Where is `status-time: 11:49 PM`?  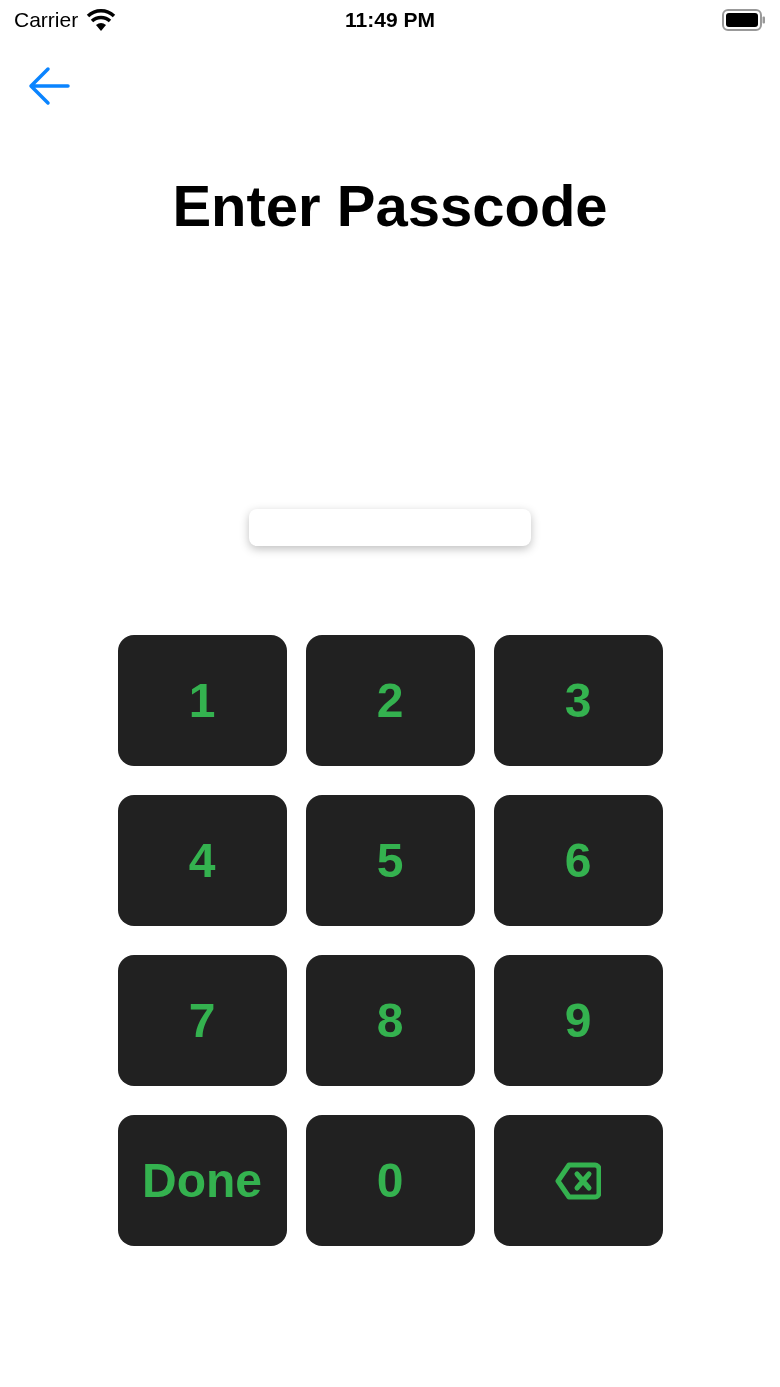 status-time: 11:49 PM is located at coordinates (390, 20).